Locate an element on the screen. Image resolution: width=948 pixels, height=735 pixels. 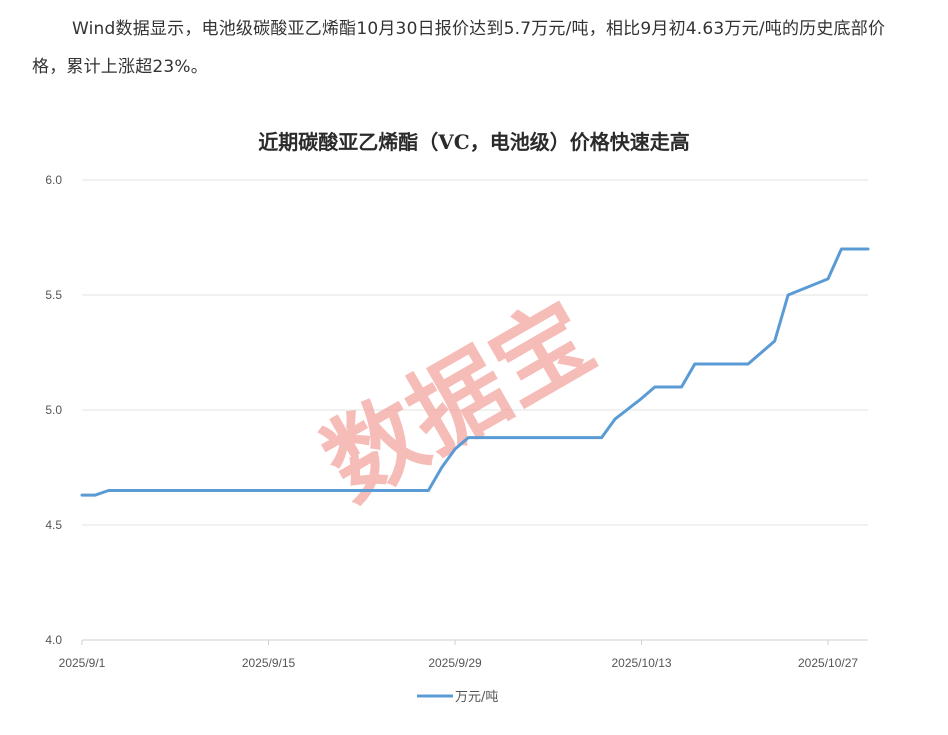
x-tick-label: 2025/9/29 is located at coordinates (455, 663).